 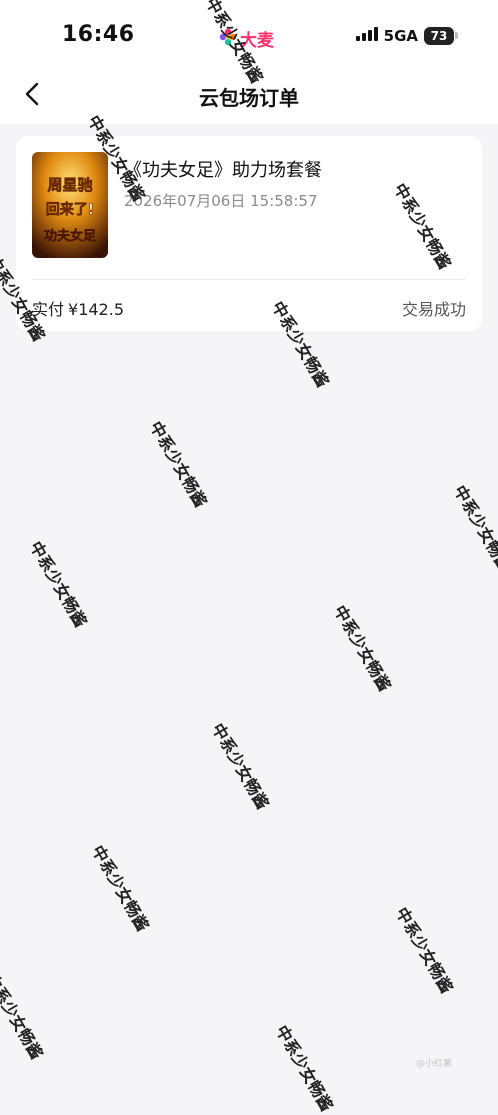 I want to click on network-type: 5GA, so click(x=400, y=35).